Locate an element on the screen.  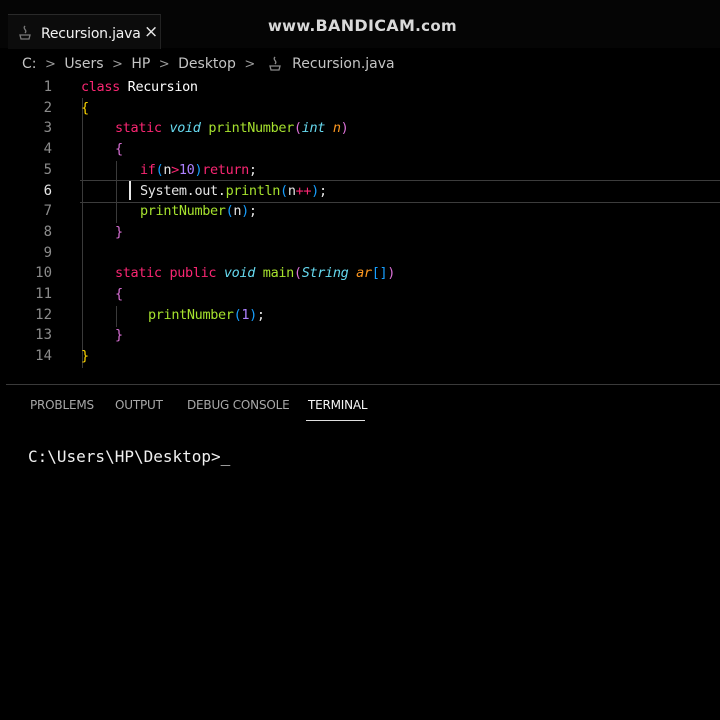
breadcrumb-item: Users is located at coordinates (83, 64).